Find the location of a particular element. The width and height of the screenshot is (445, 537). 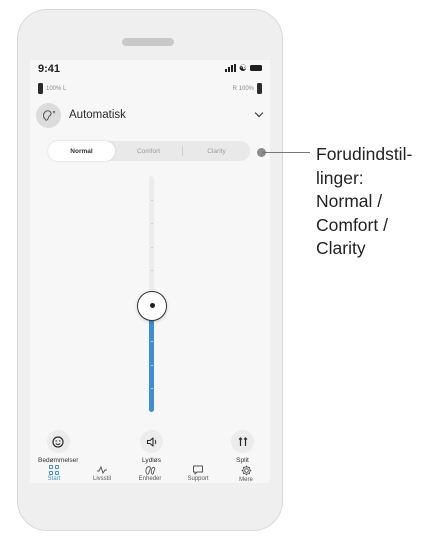

left-battery-icon is located at coordinates (40, 88).